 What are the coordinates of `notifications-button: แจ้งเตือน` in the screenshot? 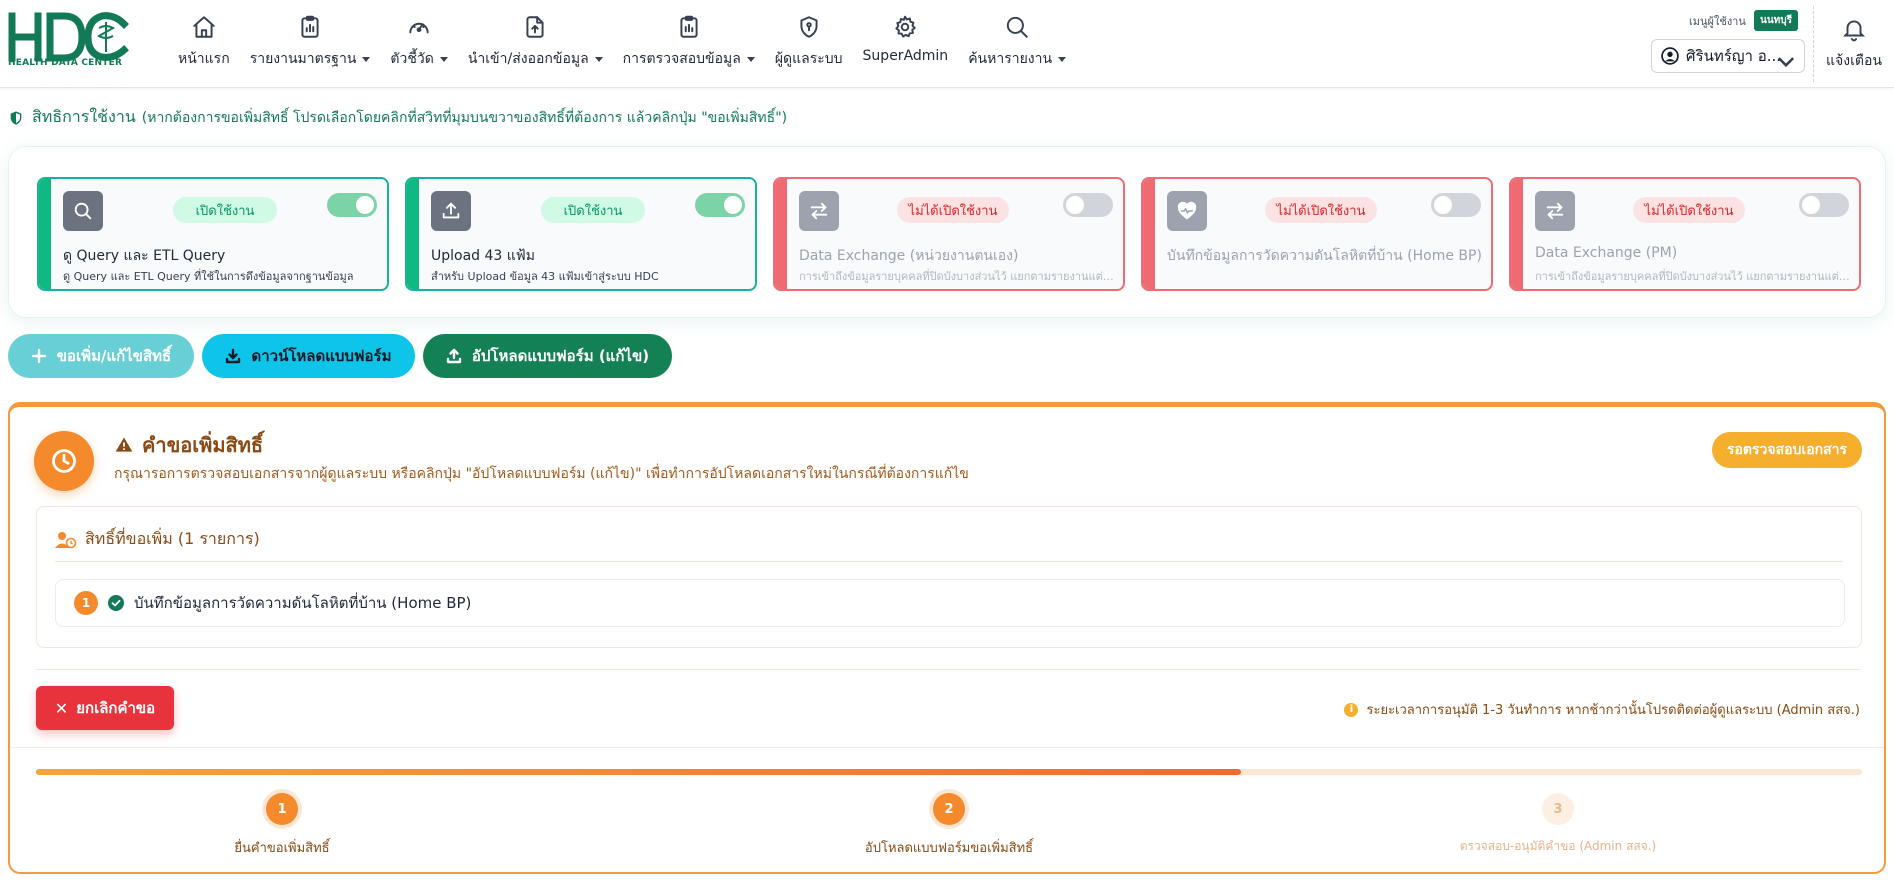 It's located at (1854, 44).